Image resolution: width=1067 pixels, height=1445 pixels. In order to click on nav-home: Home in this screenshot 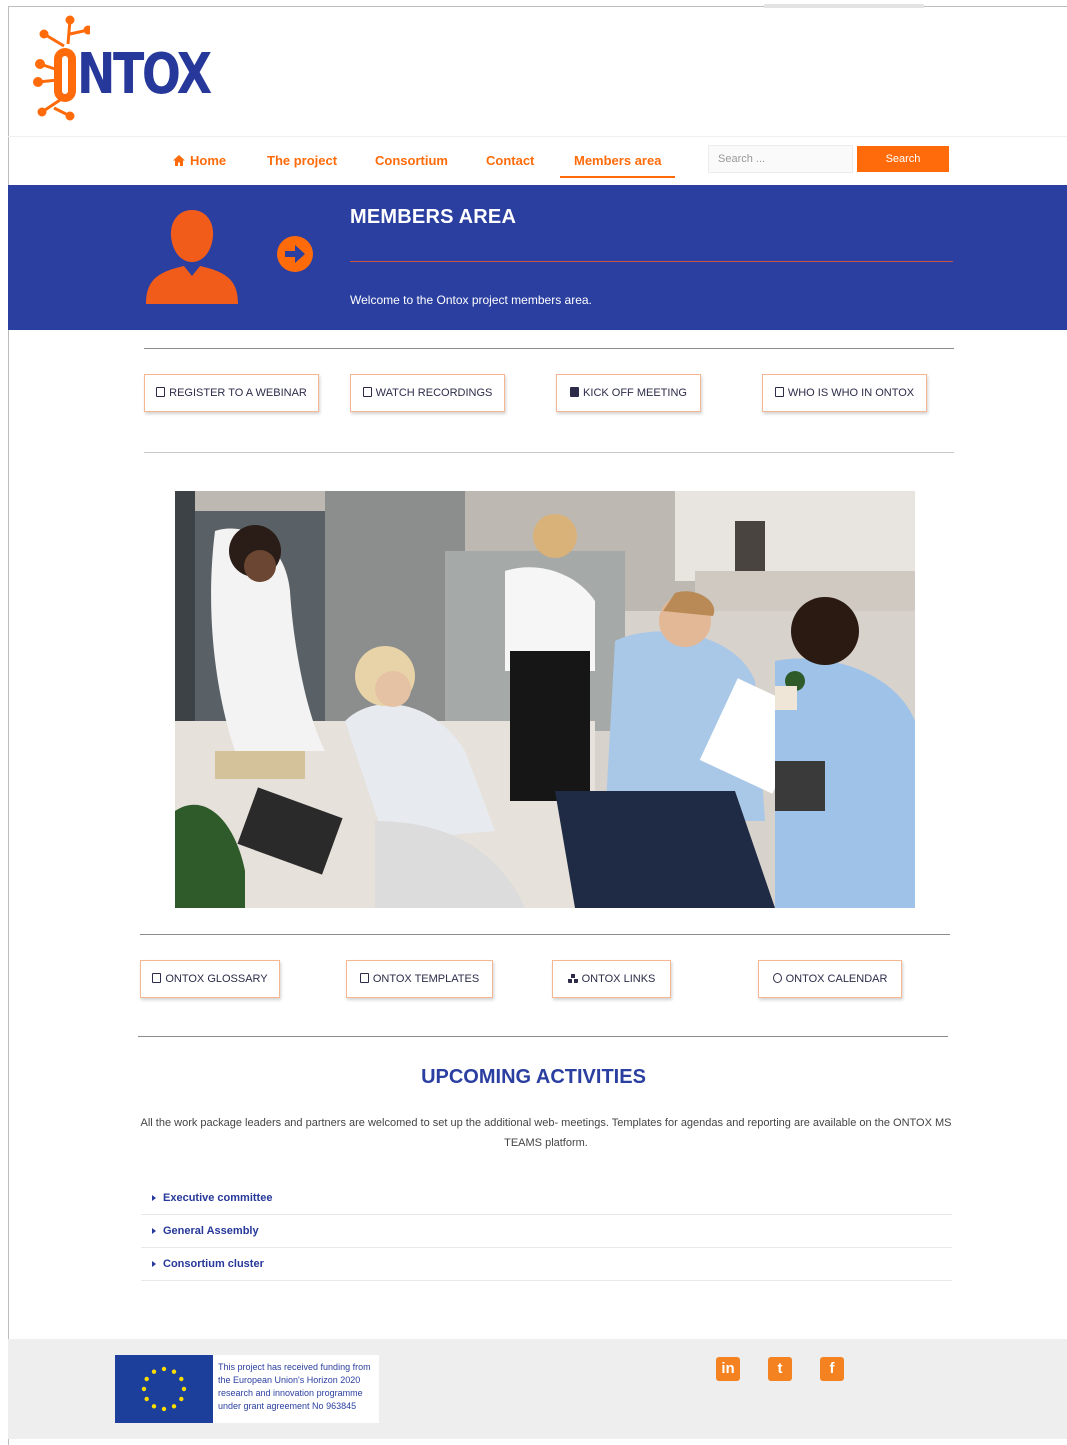, I will do `click(199, 160)`.